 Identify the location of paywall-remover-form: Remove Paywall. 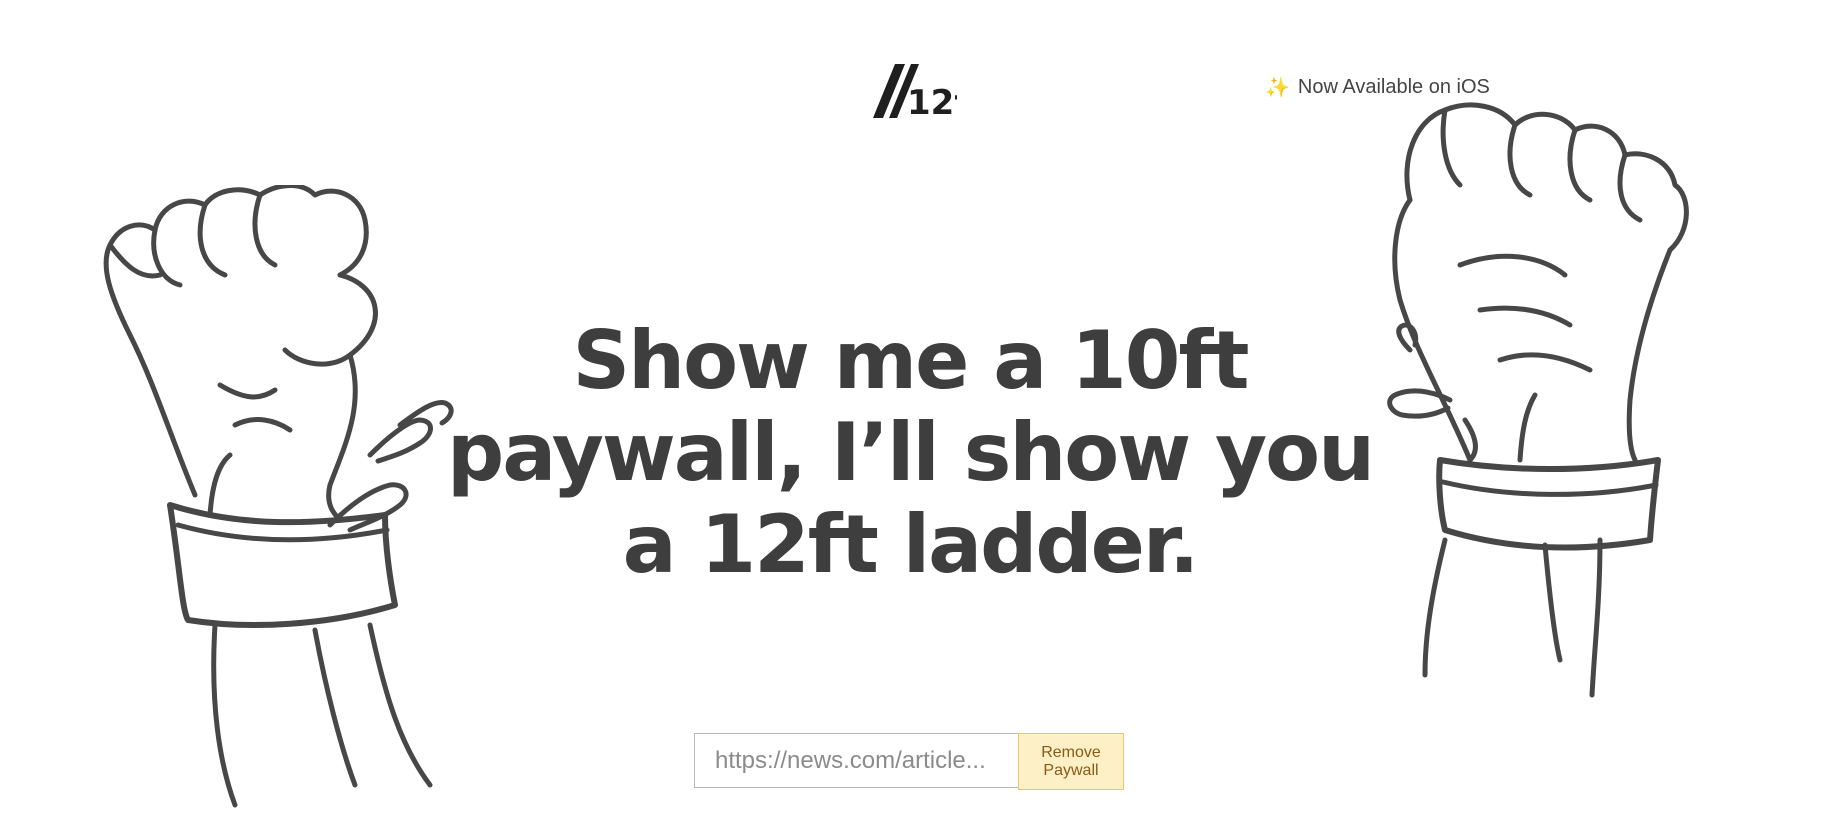
(909, 761).